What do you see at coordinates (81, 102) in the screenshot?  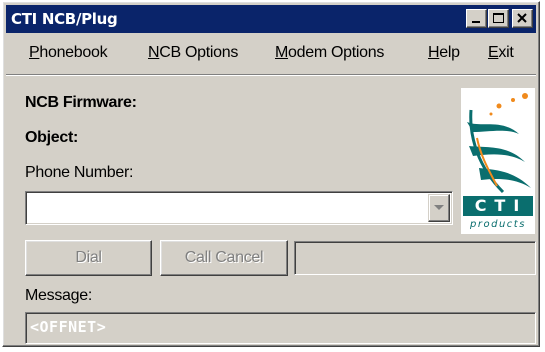 I see `firmware-label: NCB Firmware:` at bounding box center [81, 102].